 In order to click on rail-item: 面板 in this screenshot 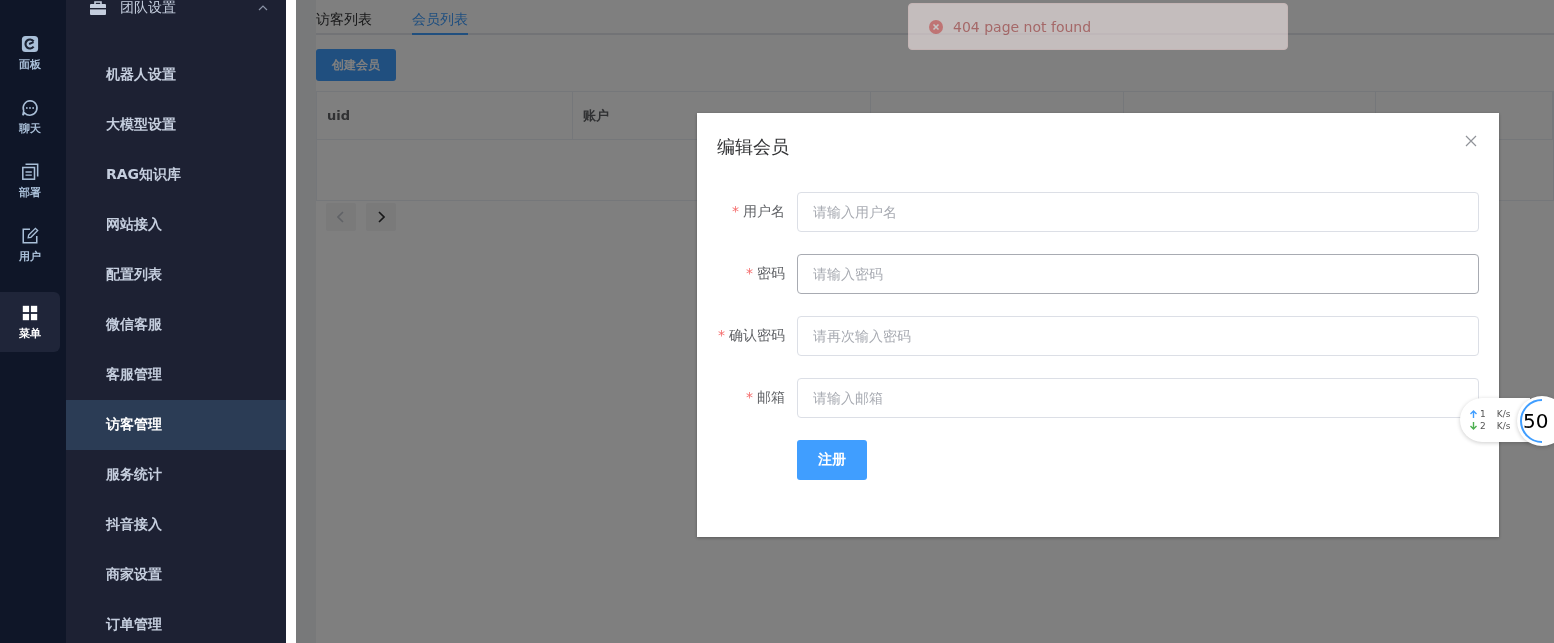, I will do `click(30, 53)`.